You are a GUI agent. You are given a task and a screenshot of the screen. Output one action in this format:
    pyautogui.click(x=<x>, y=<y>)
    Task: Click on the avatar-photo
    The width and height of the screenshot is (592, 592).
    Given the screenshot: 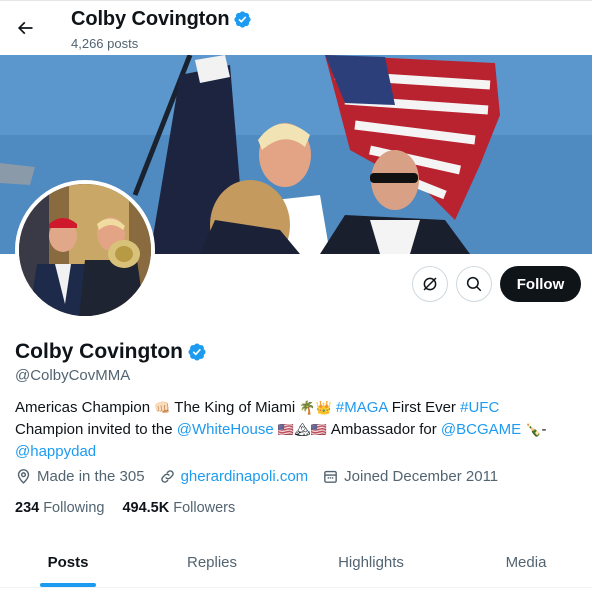 What is the action you would take?
    pyautogui.click(x=85, y=250)
    